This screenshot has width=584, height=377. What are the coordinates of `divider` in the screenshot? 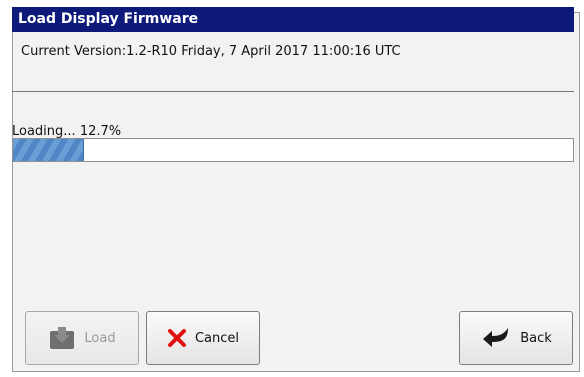 It's located at (293, 91).